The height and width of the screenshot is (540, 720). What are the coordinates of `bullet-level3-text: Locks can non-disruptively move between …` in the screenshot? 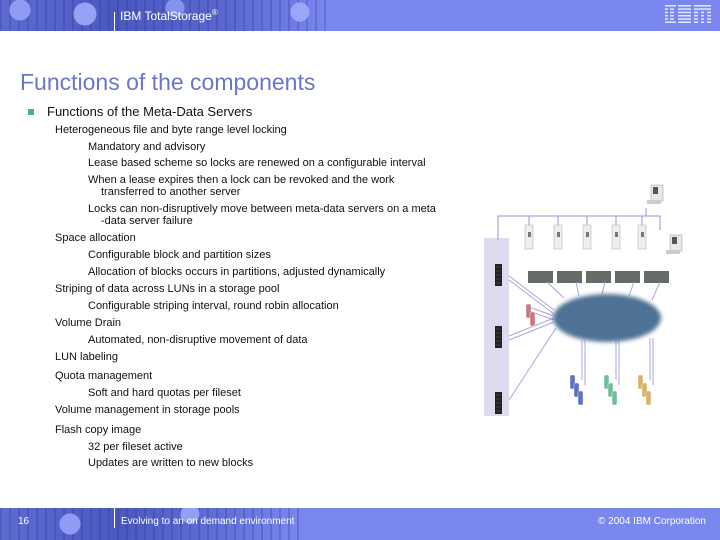 It's located at (262, 209).